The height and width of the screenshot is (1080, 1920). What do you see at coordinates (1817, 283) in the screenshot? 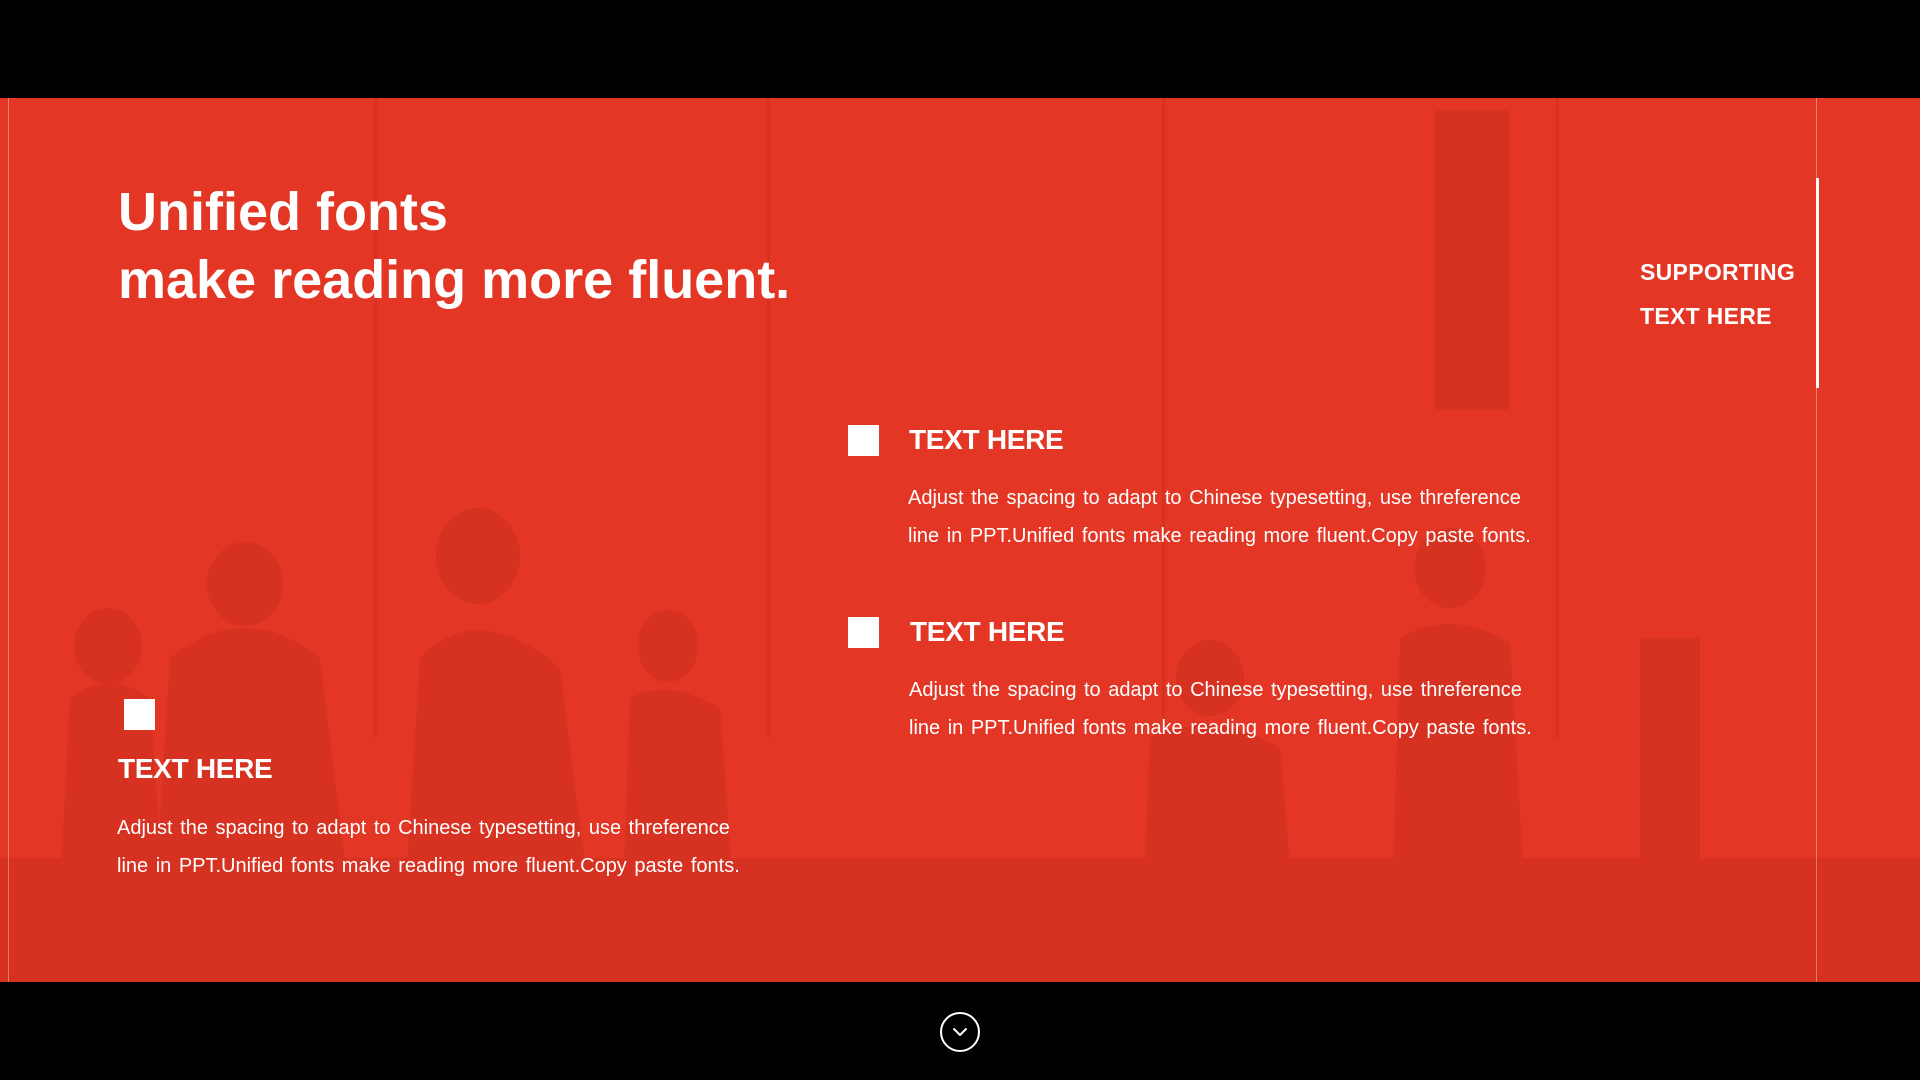
I see `supporting-accent-line` at bounding box center [1817, 283].